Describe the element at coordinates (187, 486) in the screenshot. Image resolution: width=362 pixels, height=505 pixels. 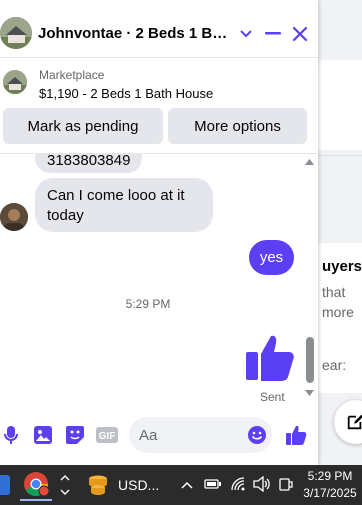
I see `tray-expand-icon` at that location.